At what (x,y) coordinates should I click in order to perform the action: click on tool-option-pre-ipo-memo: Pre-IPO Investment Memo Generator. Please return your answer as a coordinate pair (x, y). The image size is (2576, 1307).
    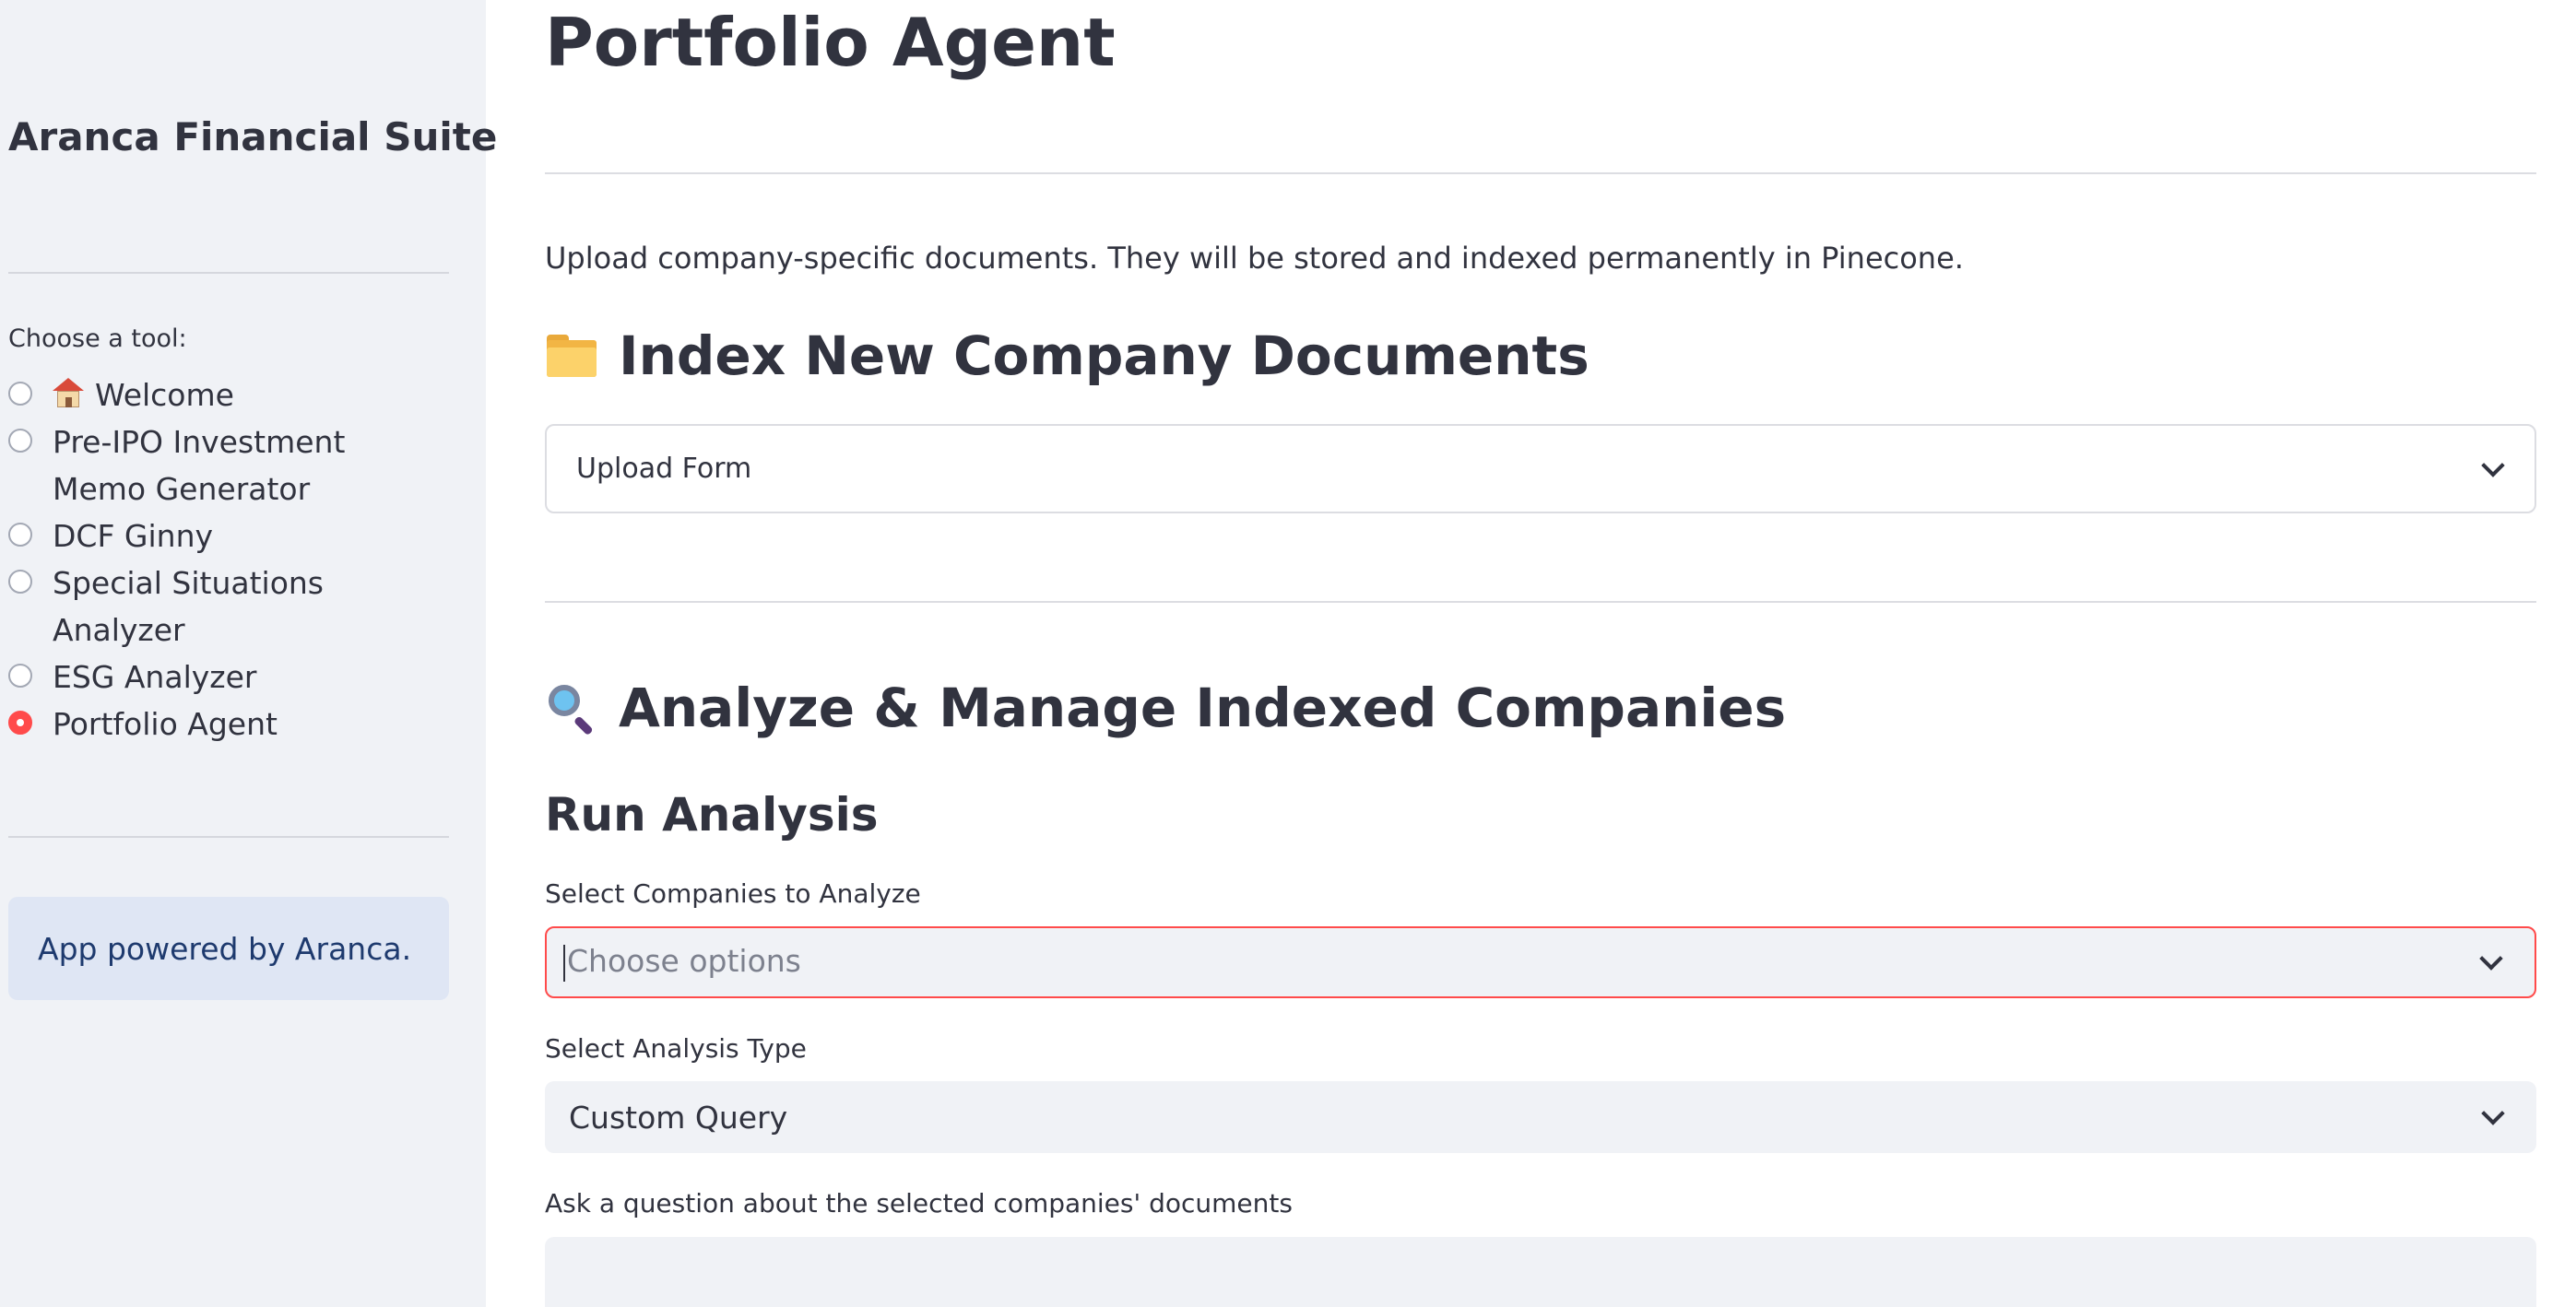
    Looking at the image, I should click on (225, 465).